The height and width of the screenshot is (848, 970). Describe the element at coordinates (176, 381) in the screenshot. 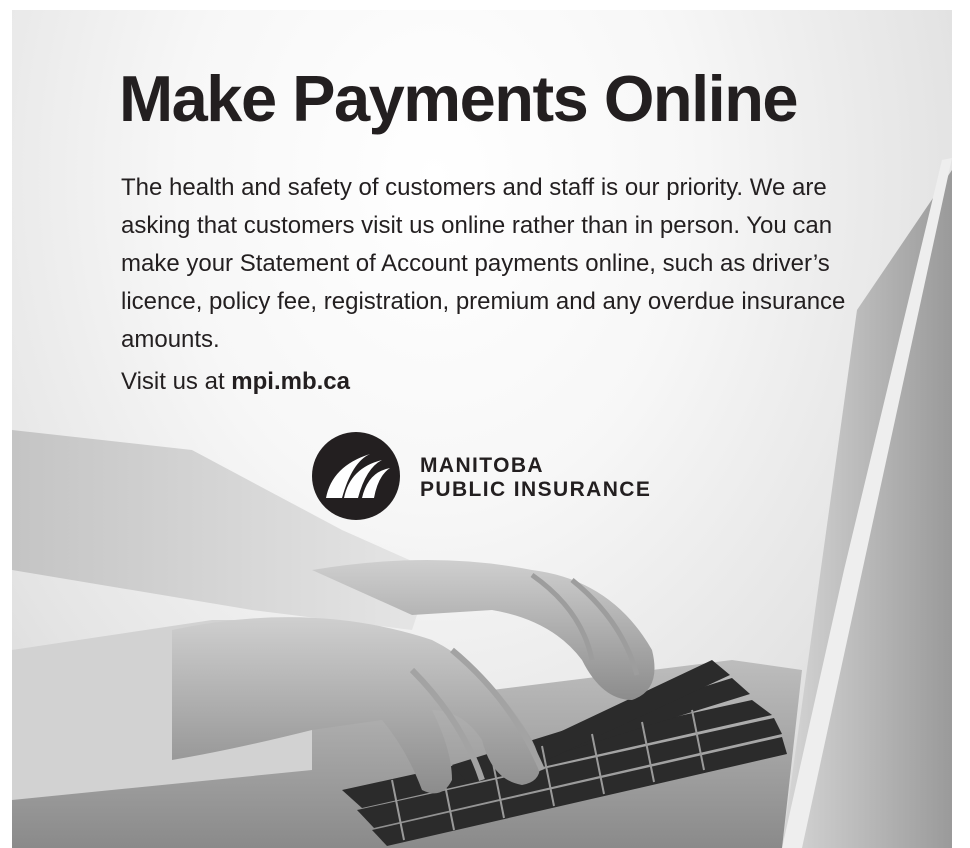

I see `visit-prefix: Visit us at` at that location.